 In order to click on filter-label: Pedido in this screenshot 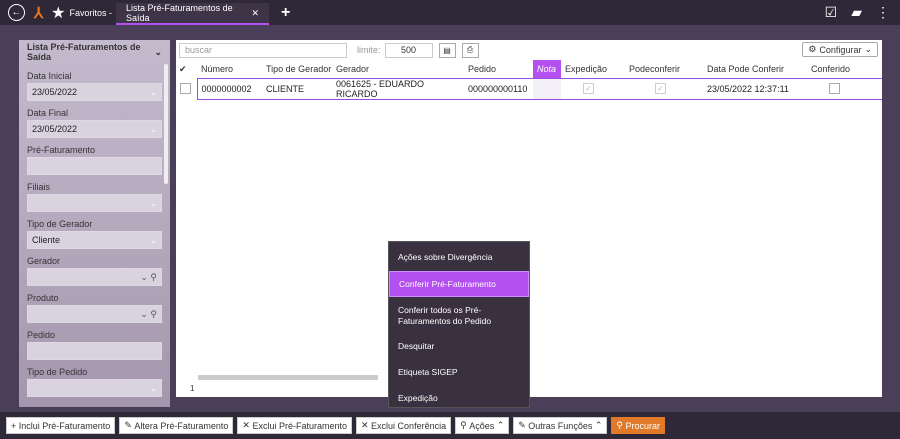, I will do `click(41, 335)`.